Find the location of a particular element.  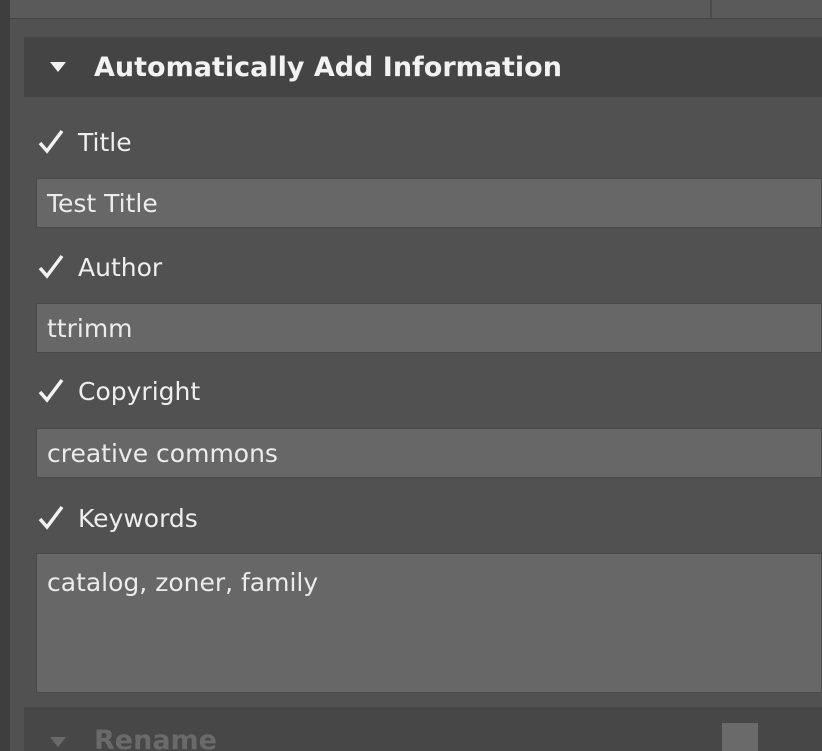

author-checkbox-label: Author is located at coordinates (120, 267).